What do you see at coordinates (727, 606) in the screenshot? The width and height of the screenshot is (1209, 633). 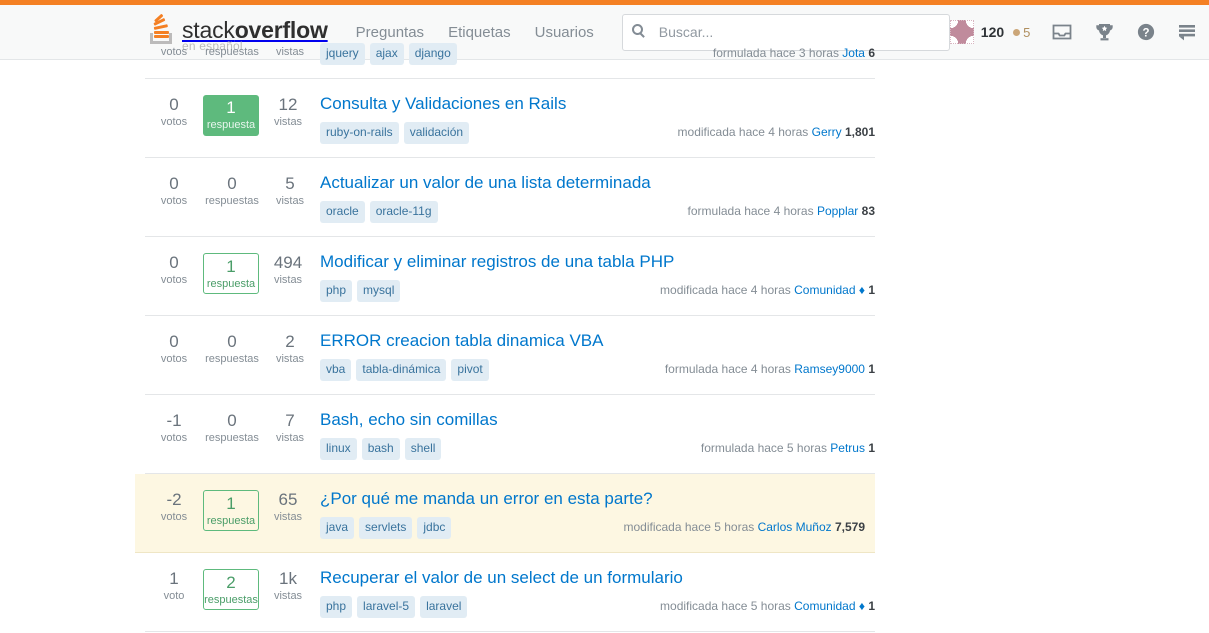 I see `activity-timestamp: modificada hace 5 horas` at bounding box center [727, 606].